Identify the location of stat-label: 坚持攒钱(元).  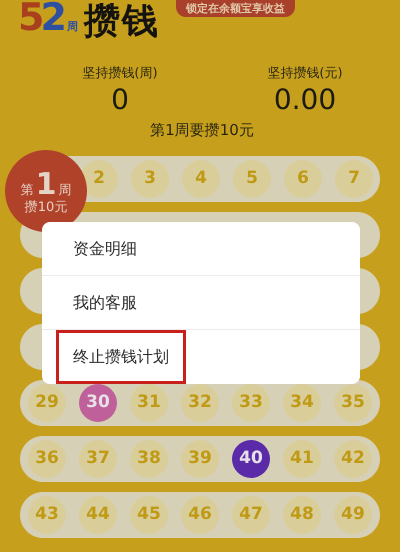
(305, 74).